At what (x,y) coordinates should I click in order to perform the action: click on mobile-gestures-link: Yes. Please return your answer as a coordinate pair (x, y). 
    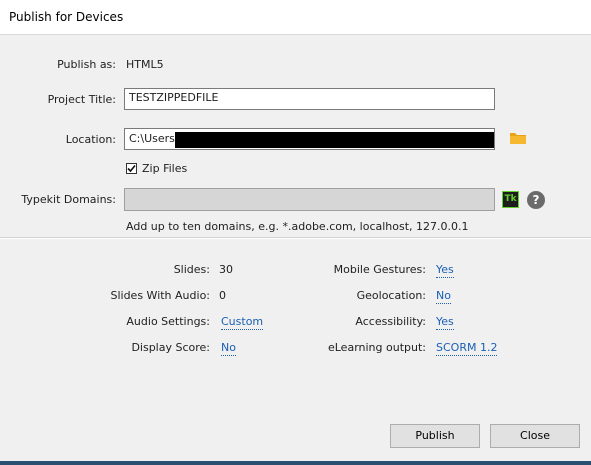
    Looking at the image, I should click on (445, 270).